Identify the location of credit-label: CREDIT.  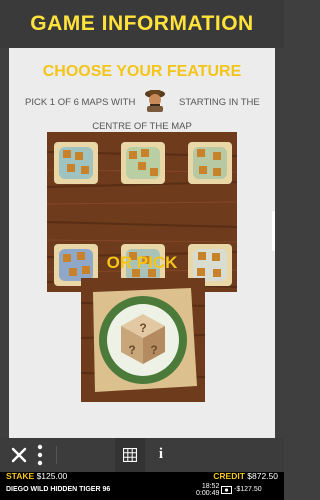
(229, 476).